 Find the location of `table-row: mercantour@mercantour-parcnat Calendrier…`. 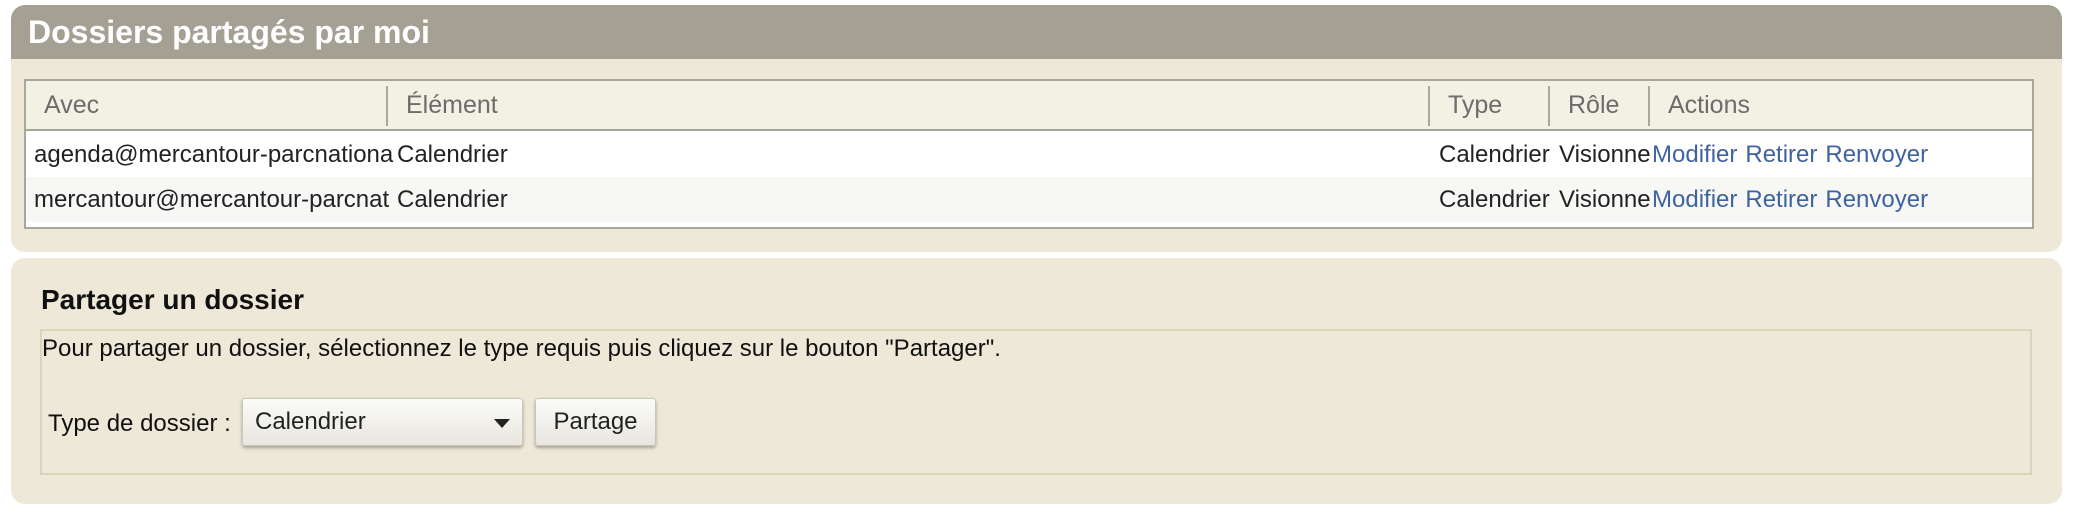

table-row: mercantour@mercantour-parcnat Calendrier… is located at coordinates (1029, 199).